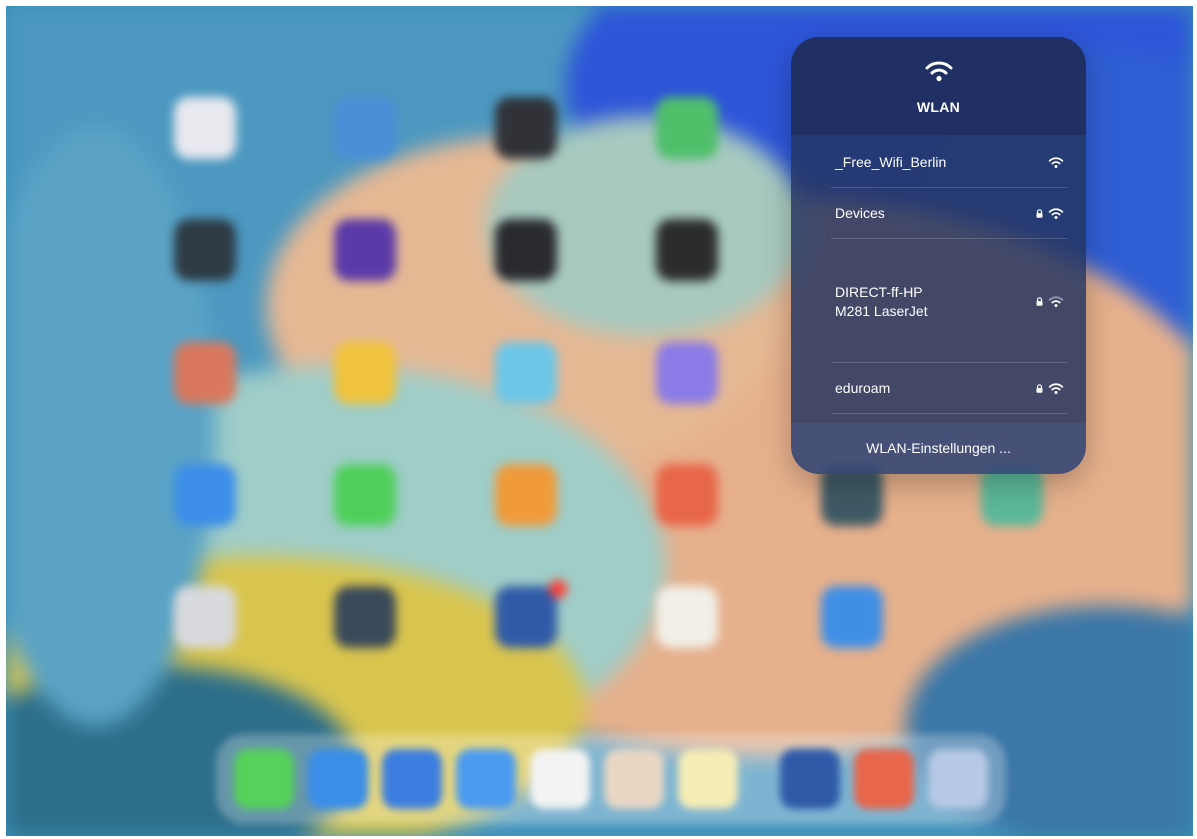 The image size is (1197, 839). Describe the element at coordinates (938, 301) in the screenshot. I see `network-row: DIRECT-ff-HP M281 LaserJet` at that location.